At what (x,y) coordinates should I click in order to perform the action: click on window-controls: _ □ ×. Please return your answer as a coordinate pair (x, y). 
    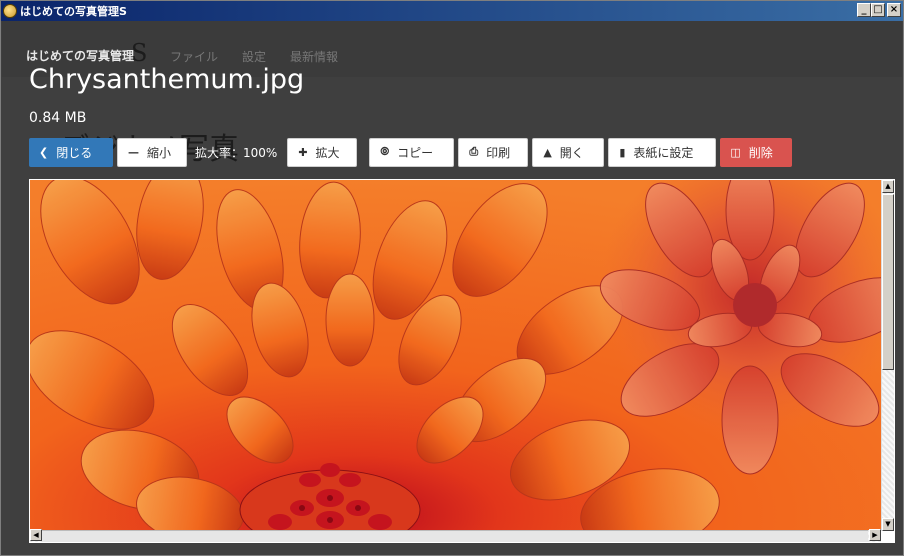
    Looking at the image, I should click on (879, 10).